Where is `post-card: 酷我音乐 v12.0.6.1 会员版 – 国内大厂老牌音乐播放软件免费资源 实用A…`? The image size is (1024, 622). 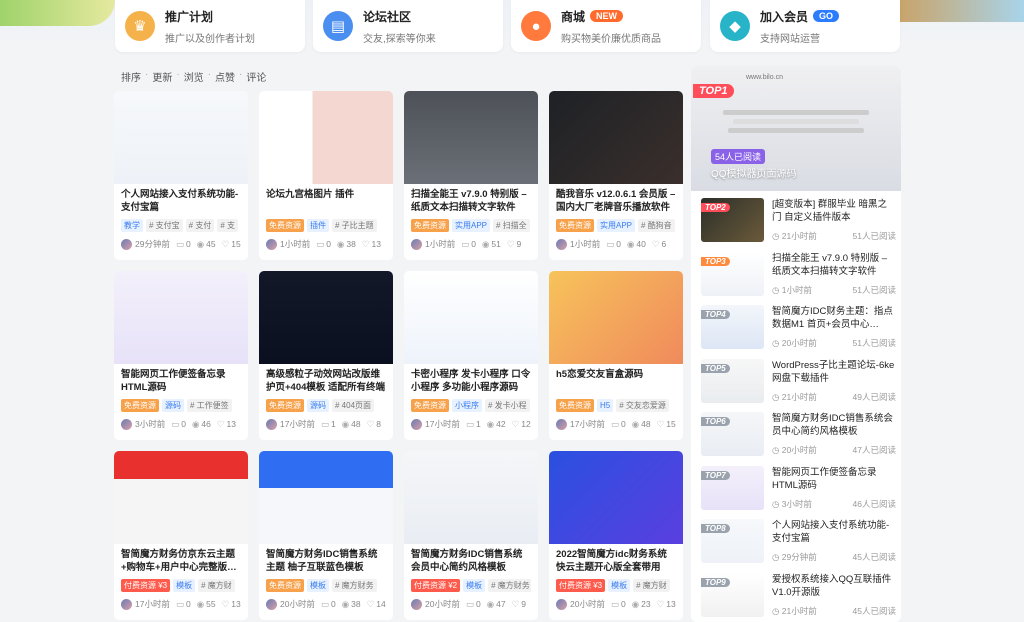
post-card: 酷我音乐 v12.0.6.1 会员版 – 国内大厂老牌音乐播放软件免费资源 实用A… is located at coordinates (616, 175).